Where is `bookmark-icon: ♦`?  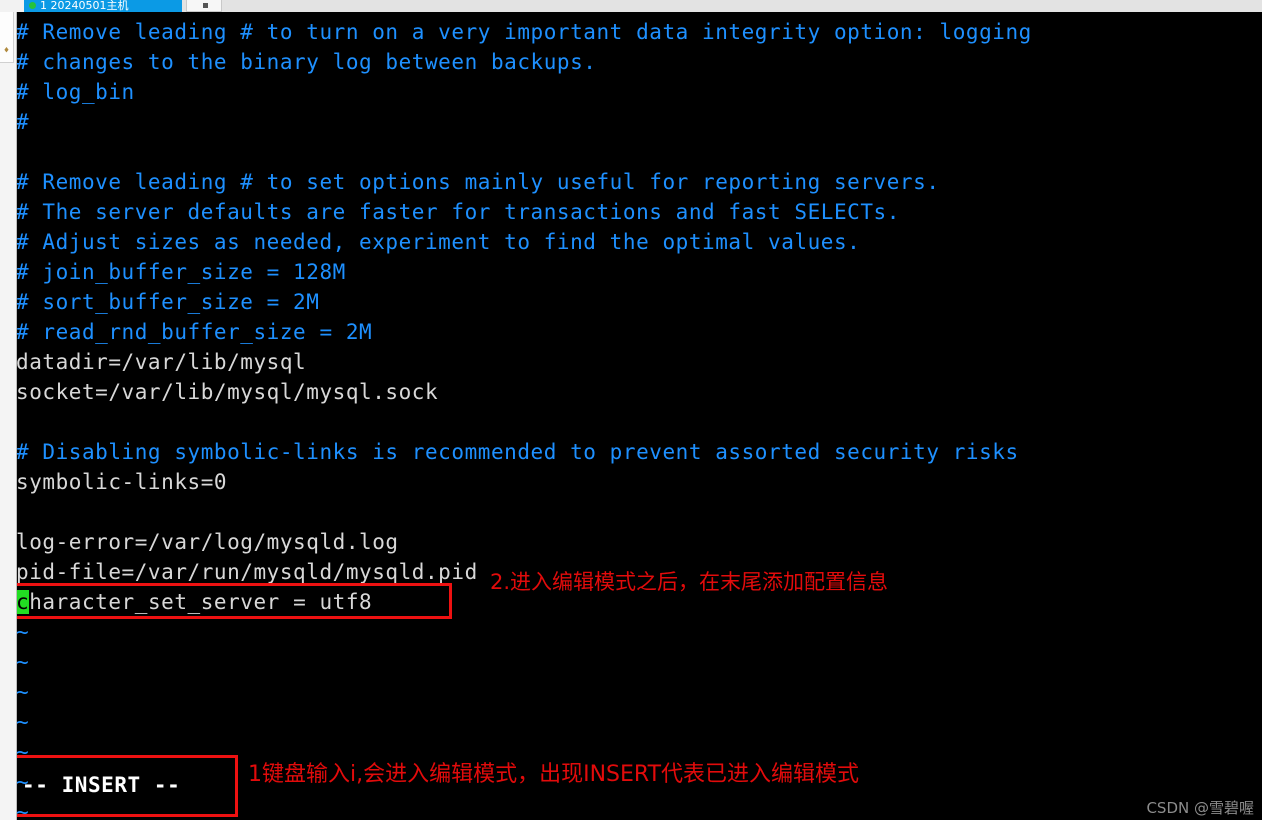 bookmark-icon: ♦ is located at coordinates (6, 51).